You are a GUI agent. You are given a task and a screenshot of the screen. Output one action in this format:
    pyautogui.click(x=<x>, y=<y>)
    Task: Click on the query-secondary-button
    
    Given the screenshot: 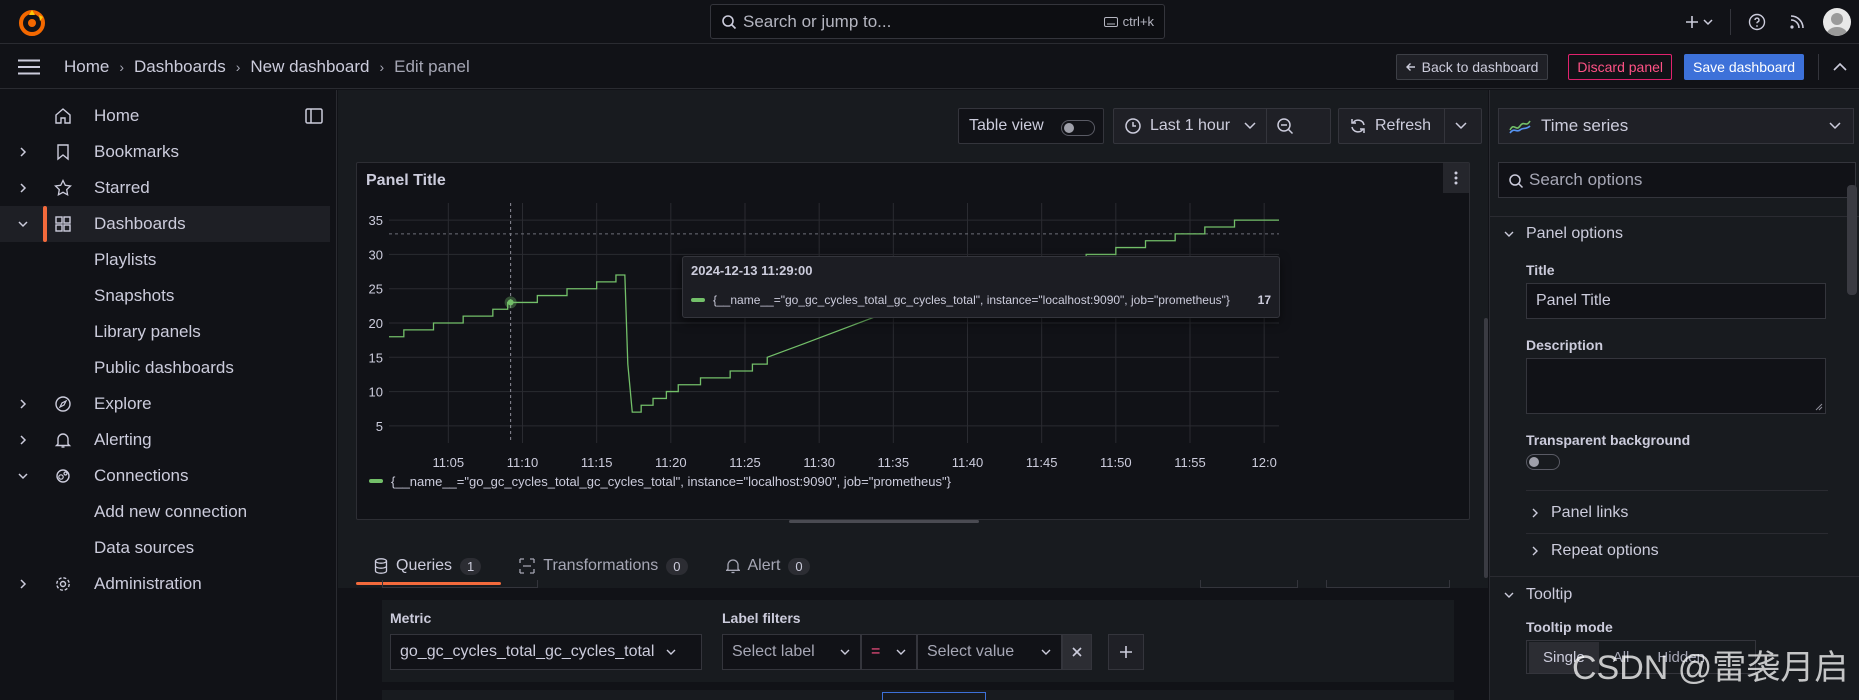 What is the action you would take?
    pyautogui.click(x=934, y=696)
    